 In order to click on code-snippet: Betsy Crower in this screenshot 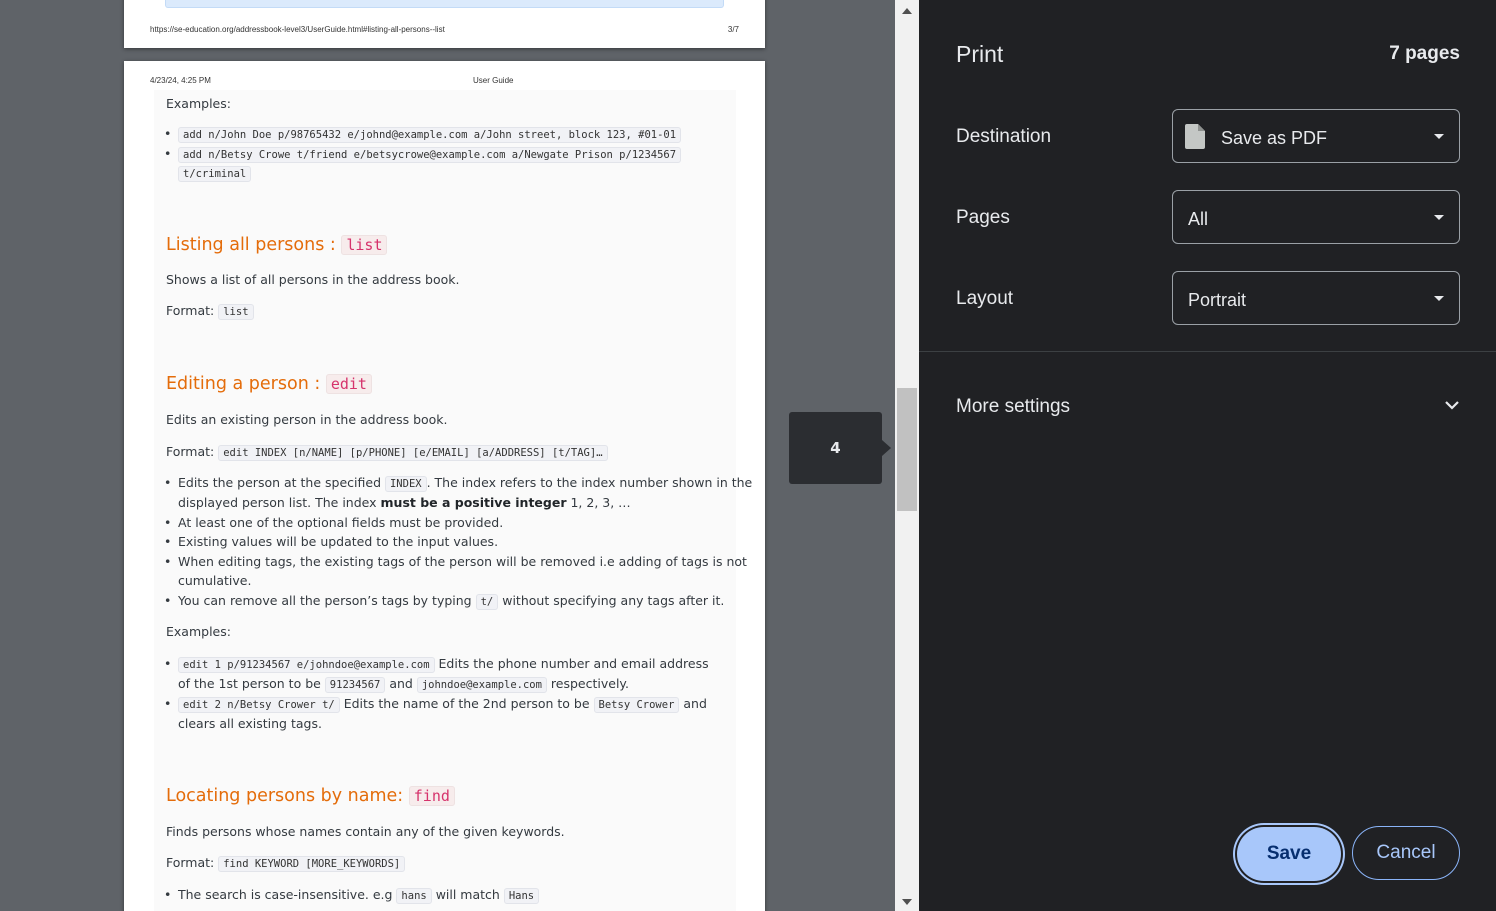, I will do `click(636, 705)`.